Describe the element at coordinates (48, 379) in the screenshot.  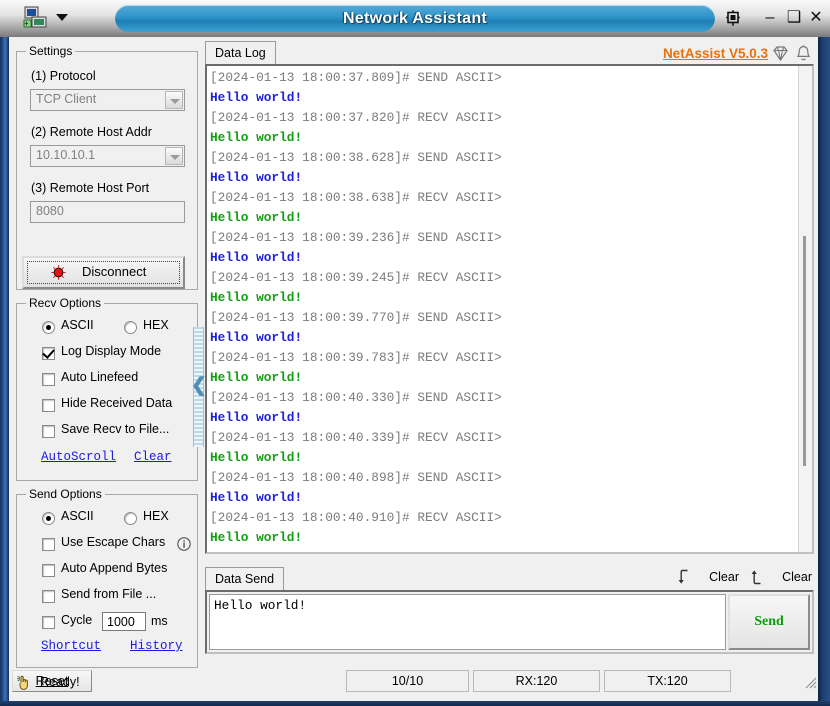
I see `recv-auto-linefeed-checkbox` at that location.